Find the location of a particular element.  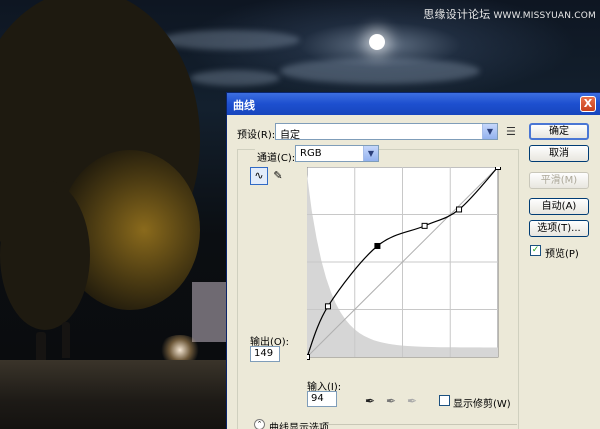

tree-canopy is located at coordinates (45, 255).